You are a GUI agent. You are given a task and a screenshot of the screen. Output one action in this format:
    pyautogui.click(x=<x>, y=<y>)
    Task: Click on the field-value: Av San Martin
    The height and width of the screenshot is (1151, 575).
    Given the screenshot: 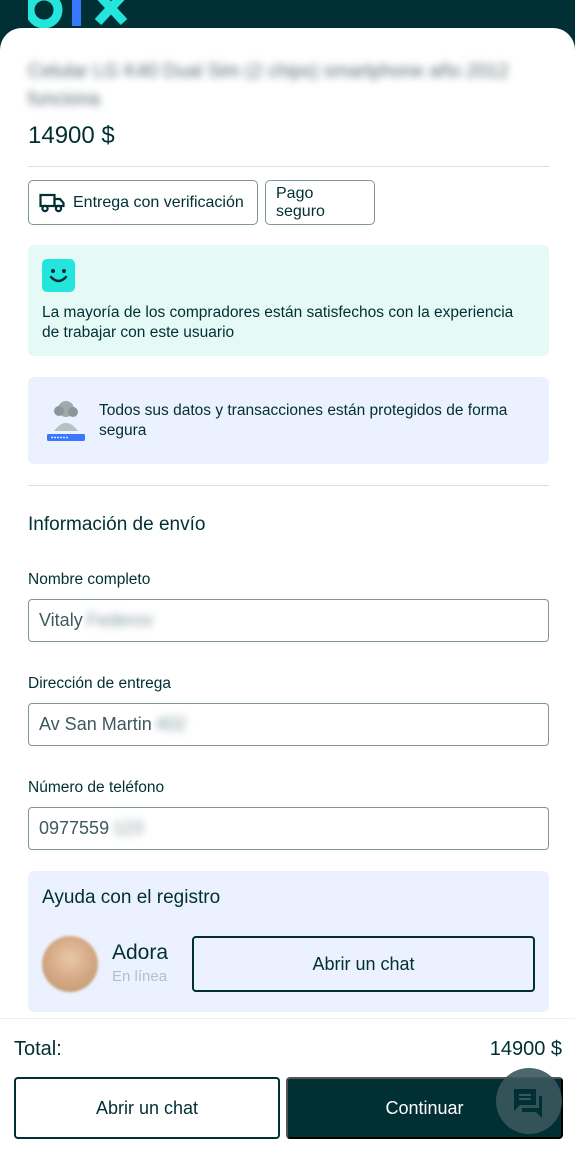 What is the action you would take?
    pyautogui.click(x=95, y=724)
    